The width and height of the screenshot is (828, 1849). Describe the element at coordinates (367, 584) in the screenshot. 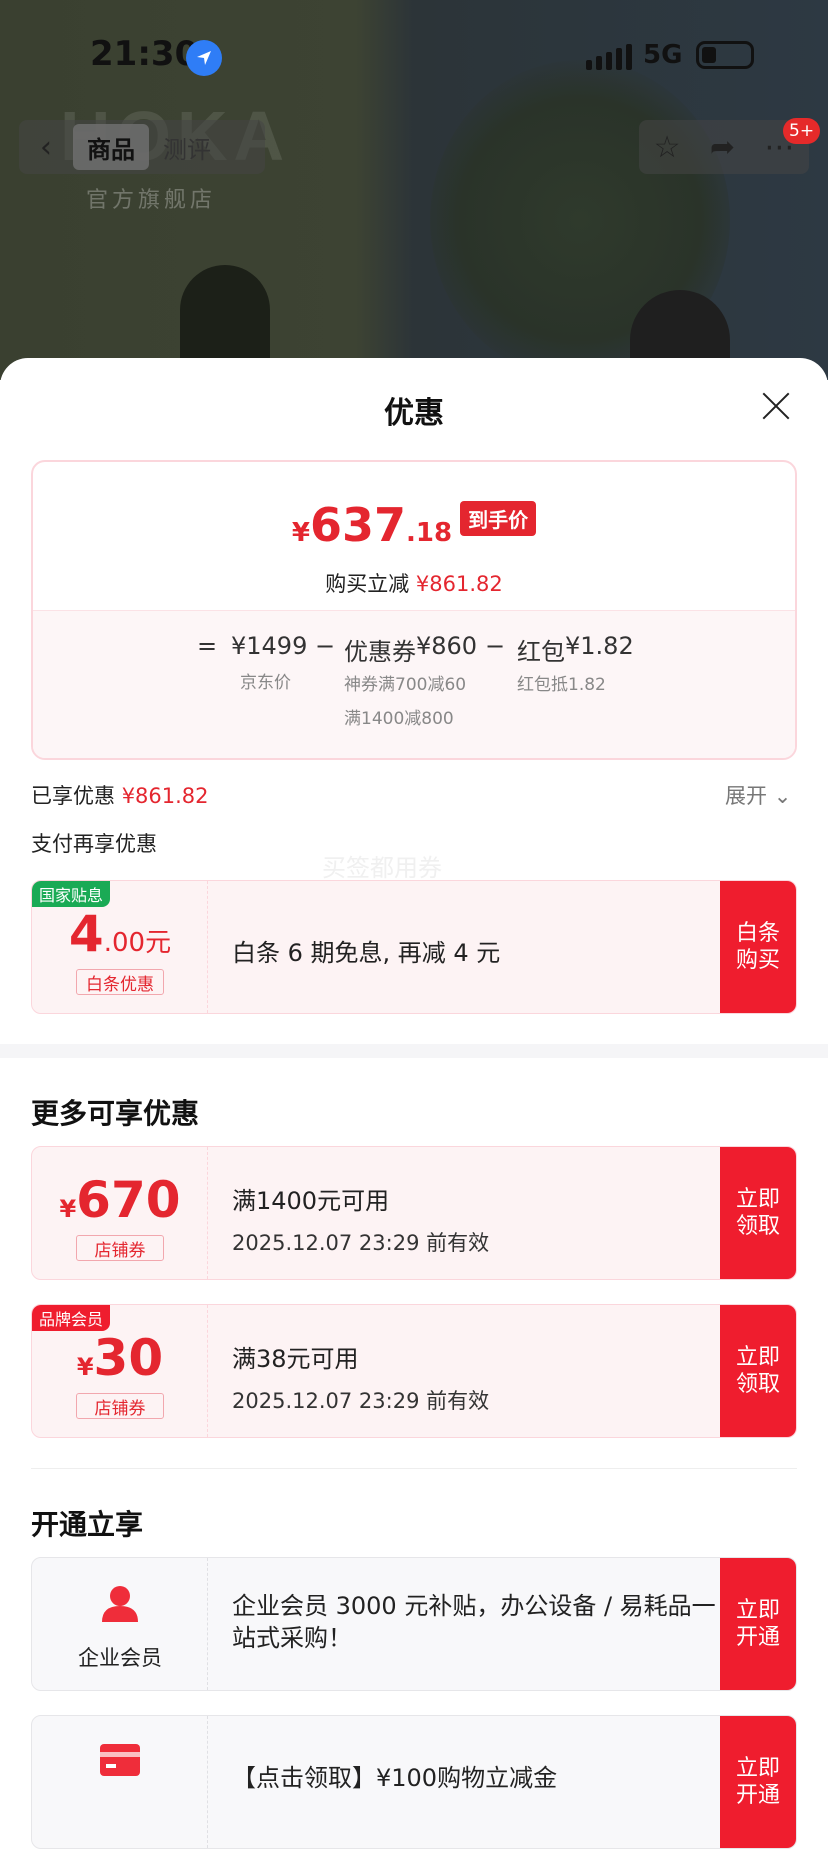

I see `buy-save-label: 购买立减` at that location.